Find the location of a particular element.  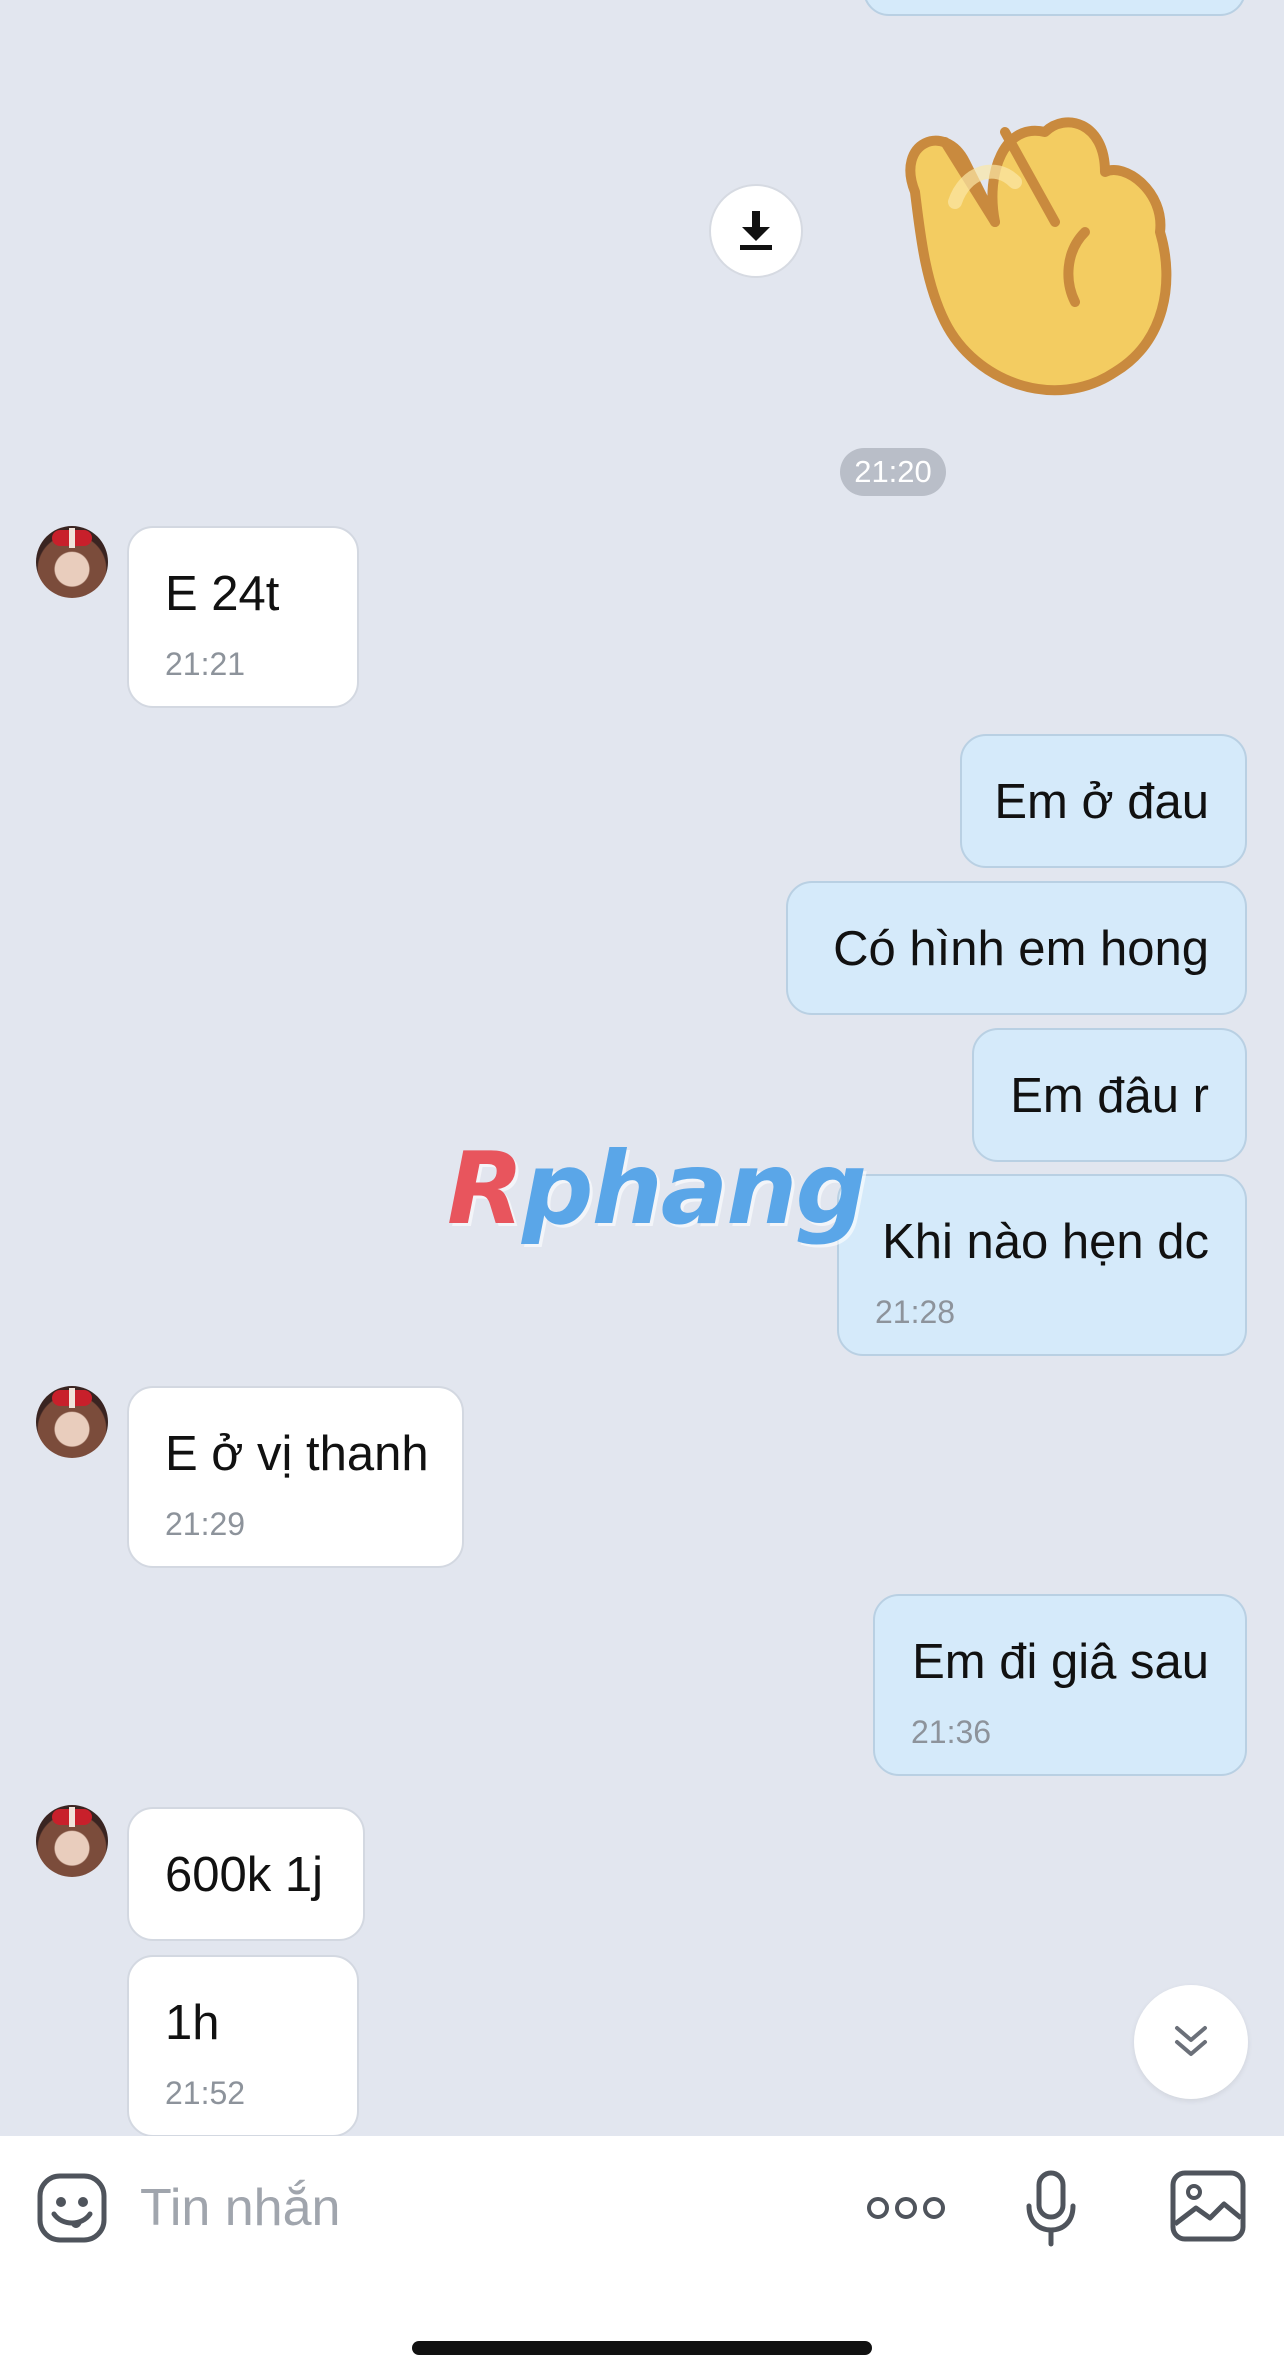

message-bubble-received: E ở vị thanh 21:29 is located at coordinates (295, 1477).